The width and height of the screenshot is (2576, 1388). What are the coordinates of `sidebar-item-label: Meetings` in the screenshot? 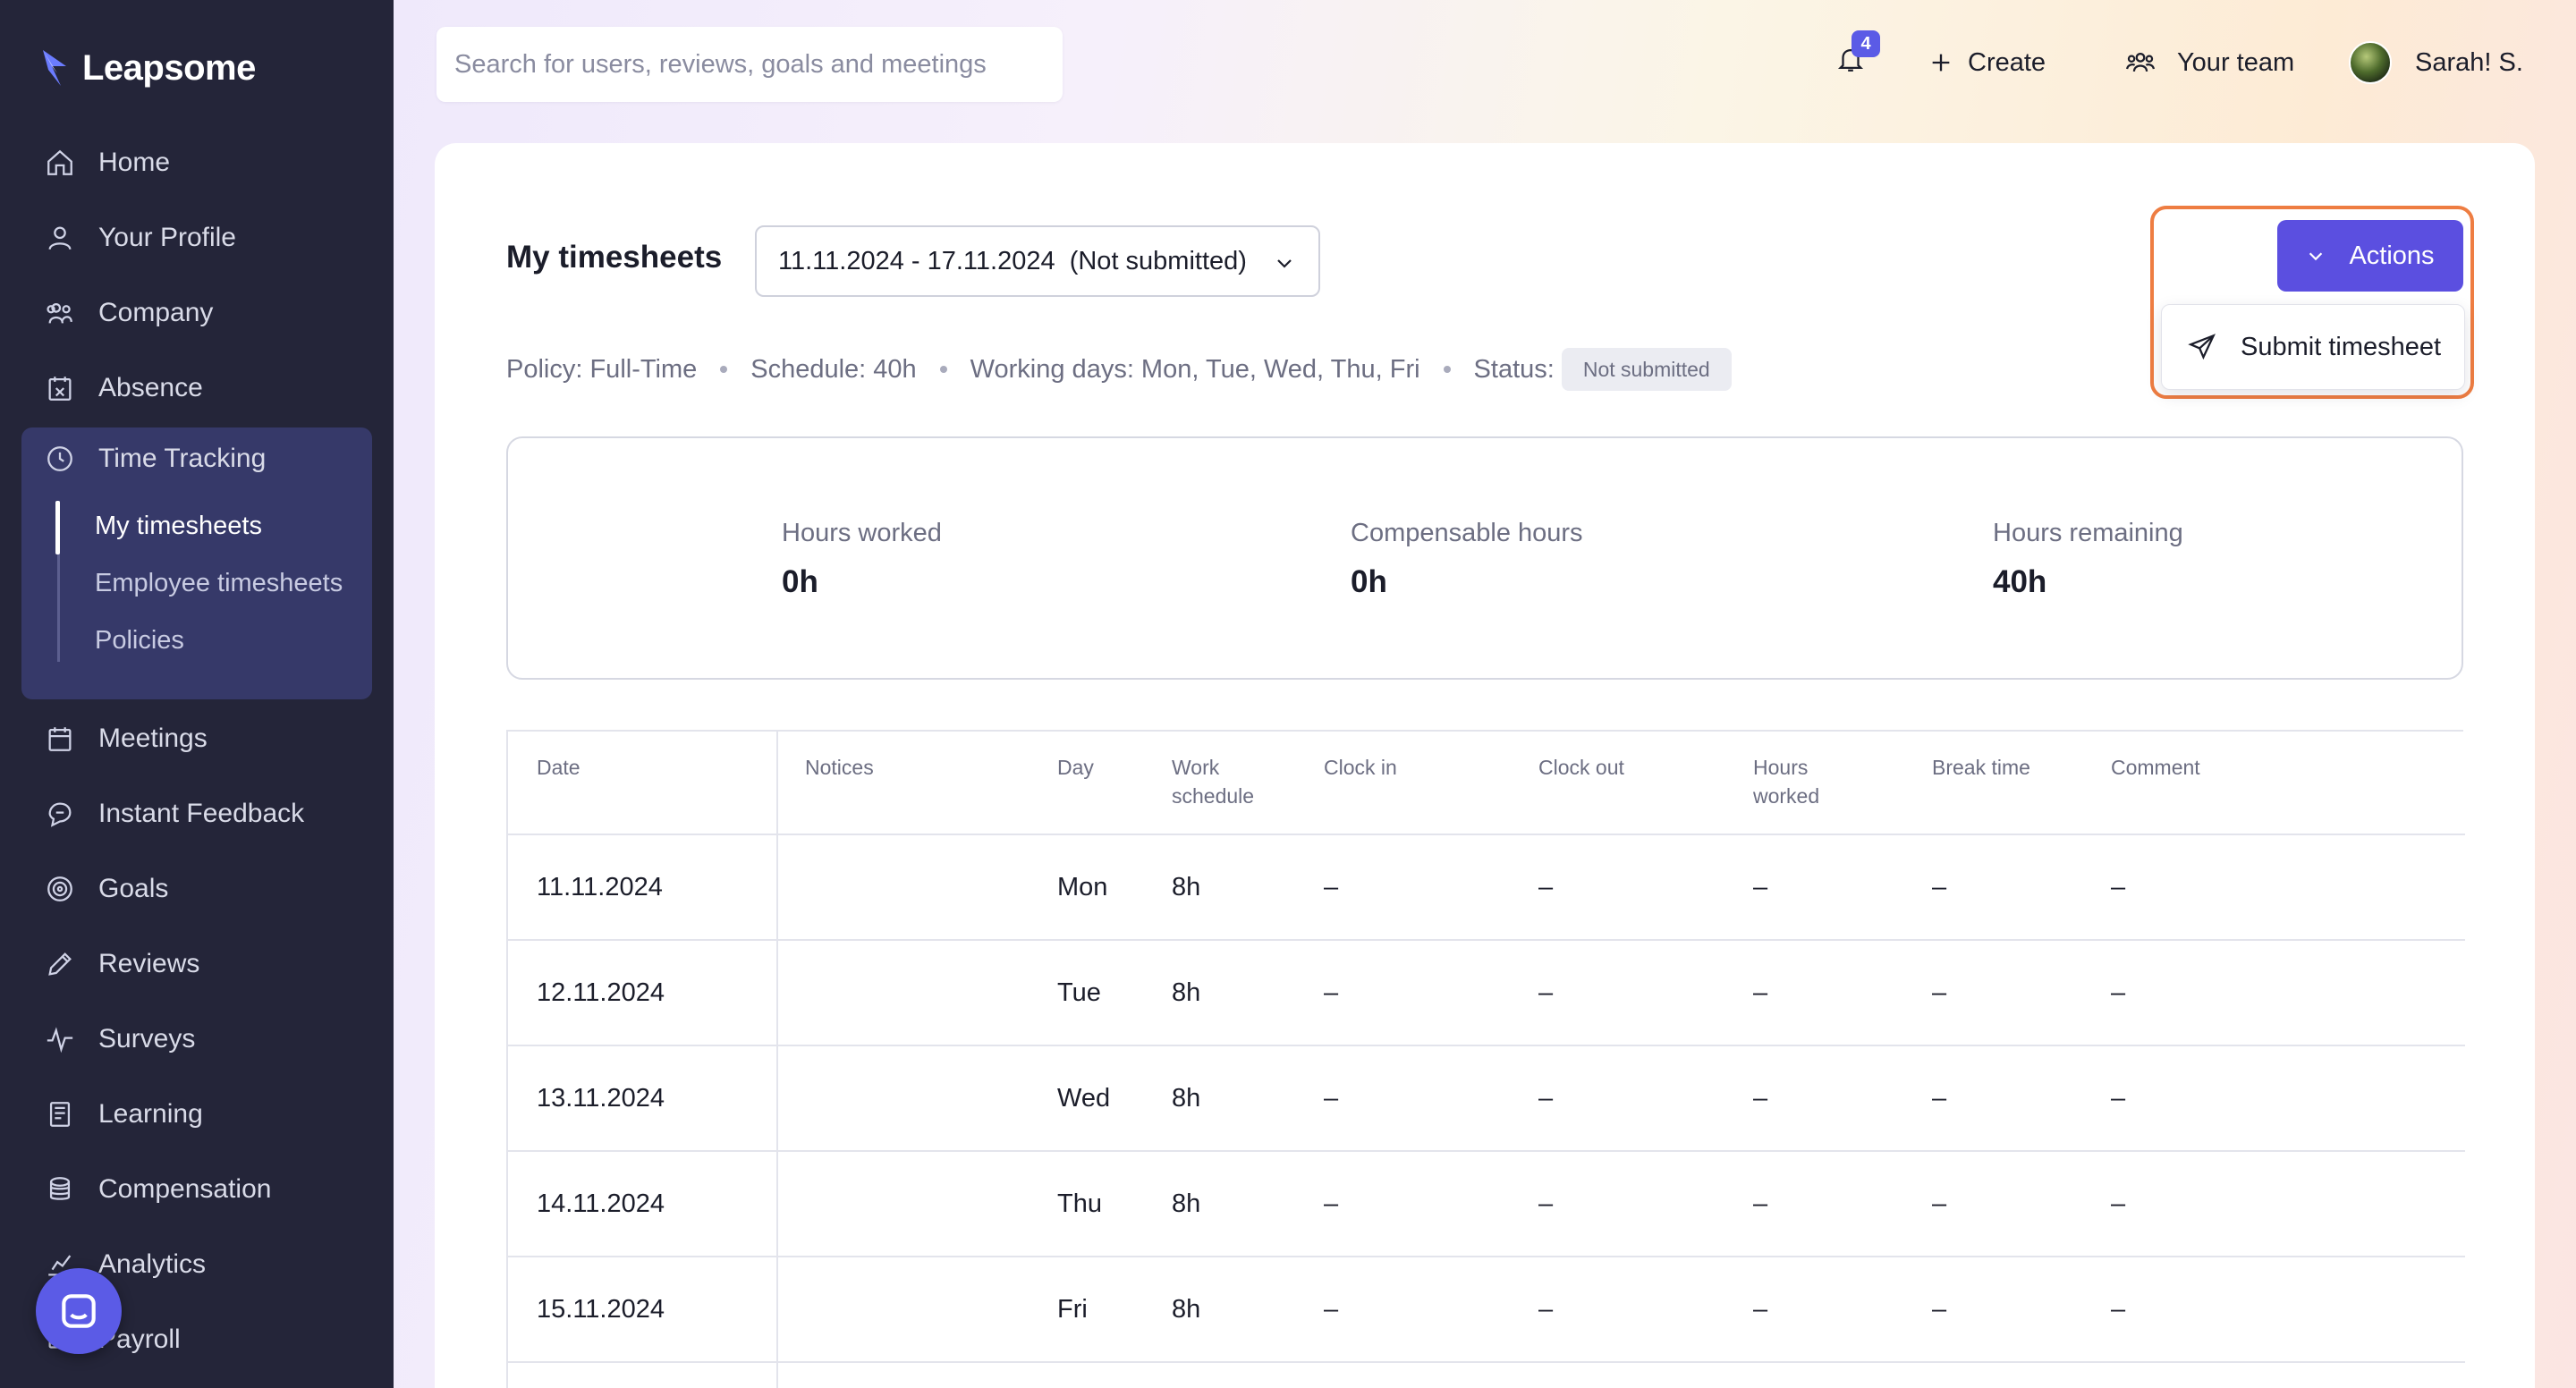 It's located at (153, 739).